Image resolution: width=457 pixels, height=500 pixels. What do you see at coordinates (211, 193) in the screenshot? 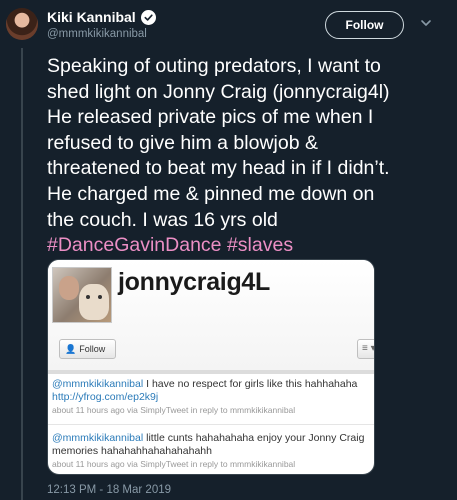
I see `tweet-line: He charged me & pinned me down on` at bounding box center [211, 193].